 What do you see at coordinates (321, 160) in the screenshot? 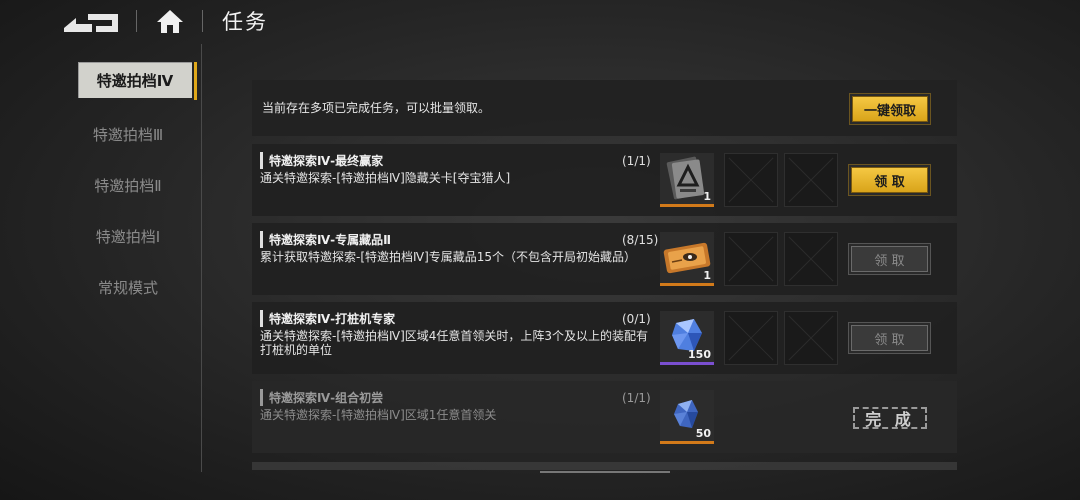
I see `task-title: 特邀探索Ⅳ-最终赢家` at bounding box center [321, 160].